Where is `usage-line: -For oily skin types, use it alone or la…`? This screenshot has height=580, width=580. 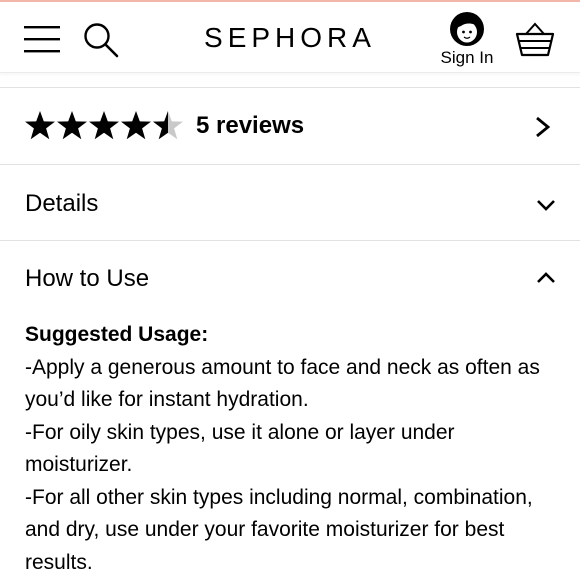 usage-line: -For oily skin types, use it alone or la… is located at coordinates (240, 448).